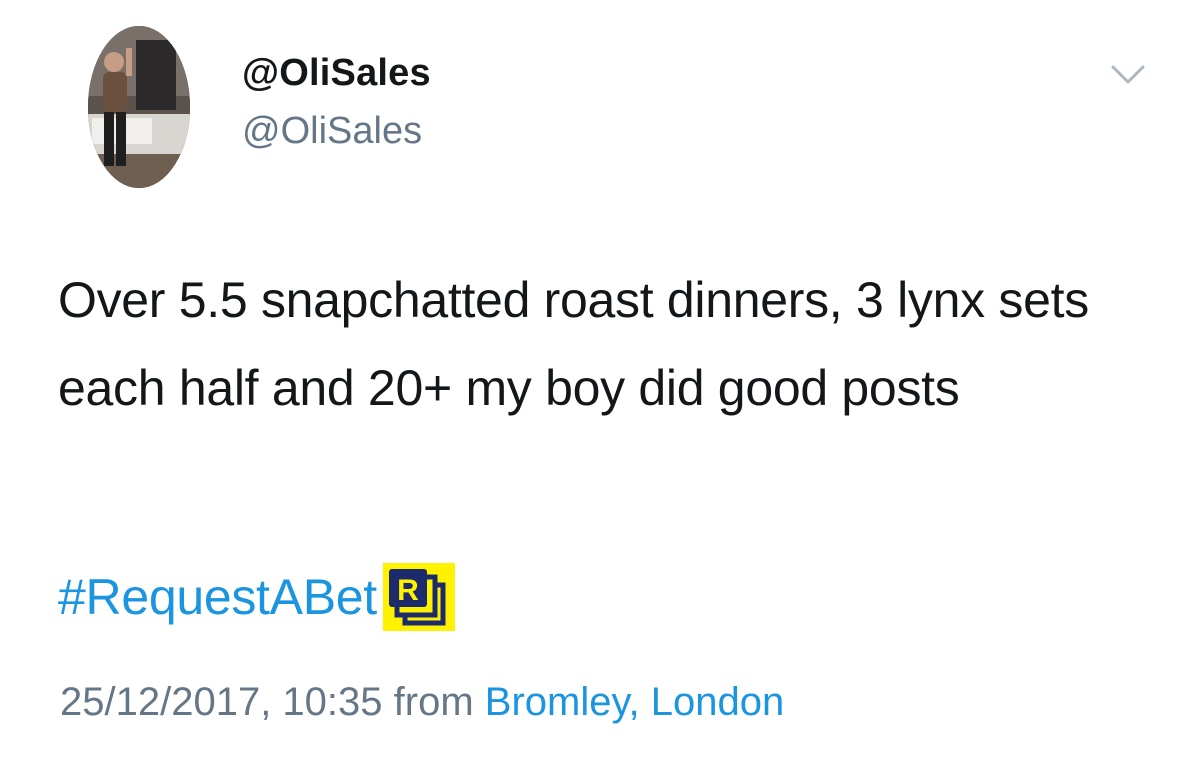 This screenshot has height=764, width=1200. I want to click on display-name: @OliSales, so click(336, 73).